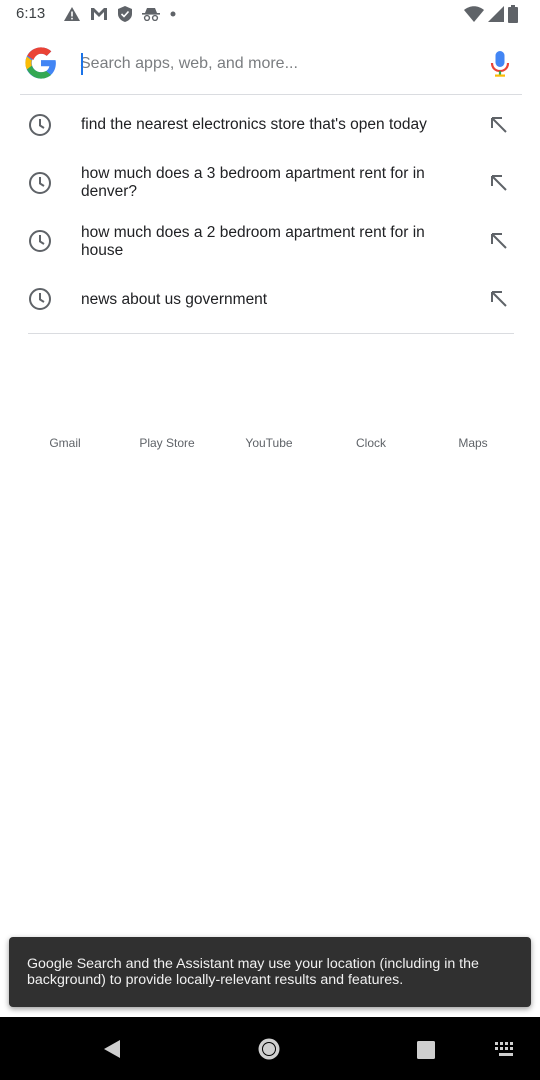  I want to click on keyboard-icon, so click(506, 1050).